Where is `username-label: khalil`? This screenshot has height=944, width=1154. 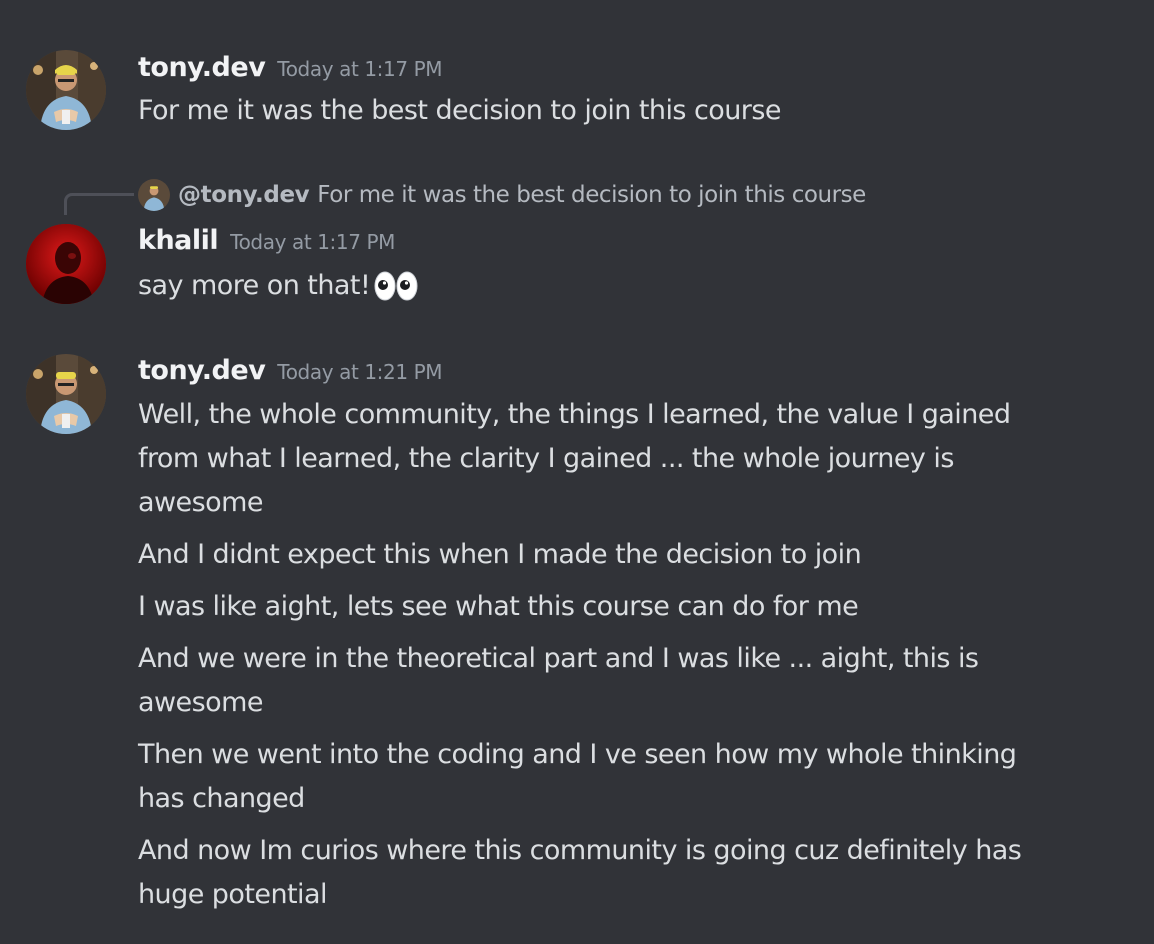
username-label: khalil is located at coordinates (178, 240).